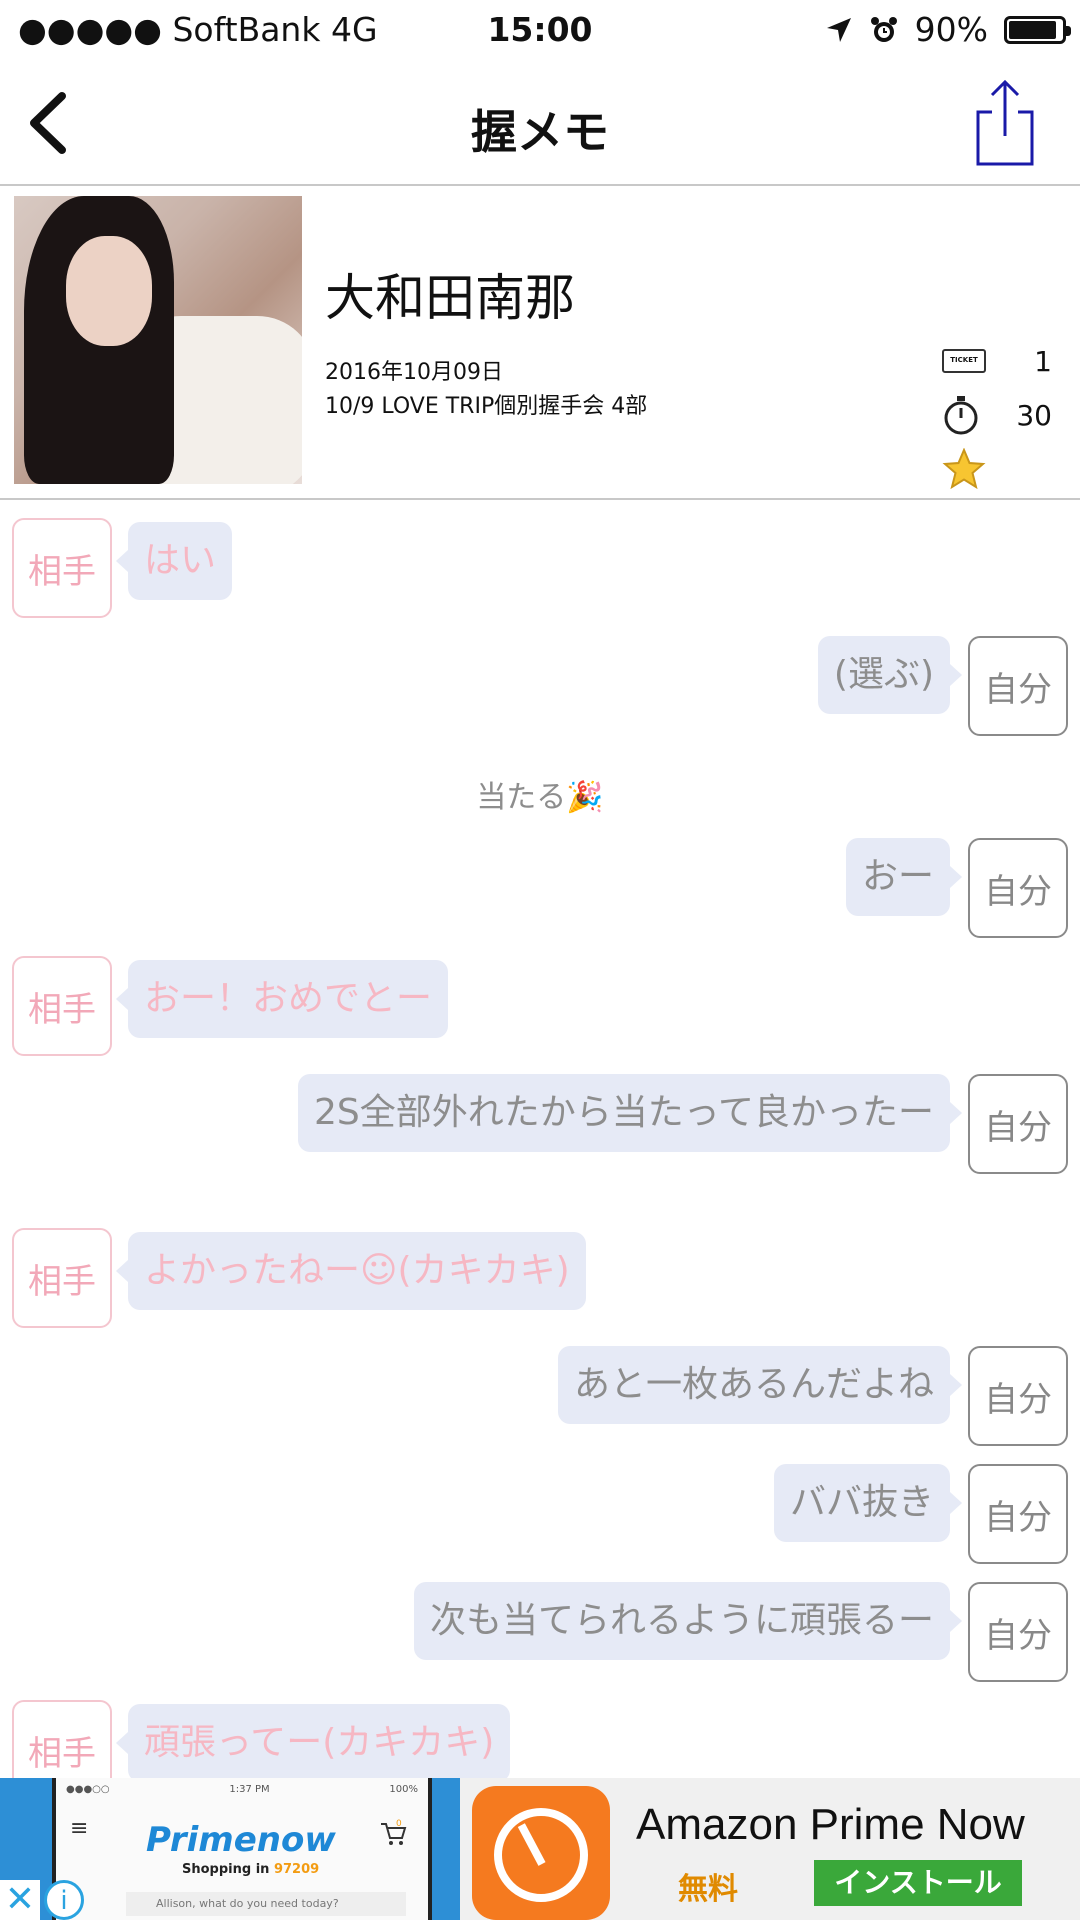 The image size is (1080, 1920). What do you see at coordinates (282, 999) in the screenshot?
I see `message-bubble: おー！おめでとー` at bounding box center [282, 999].